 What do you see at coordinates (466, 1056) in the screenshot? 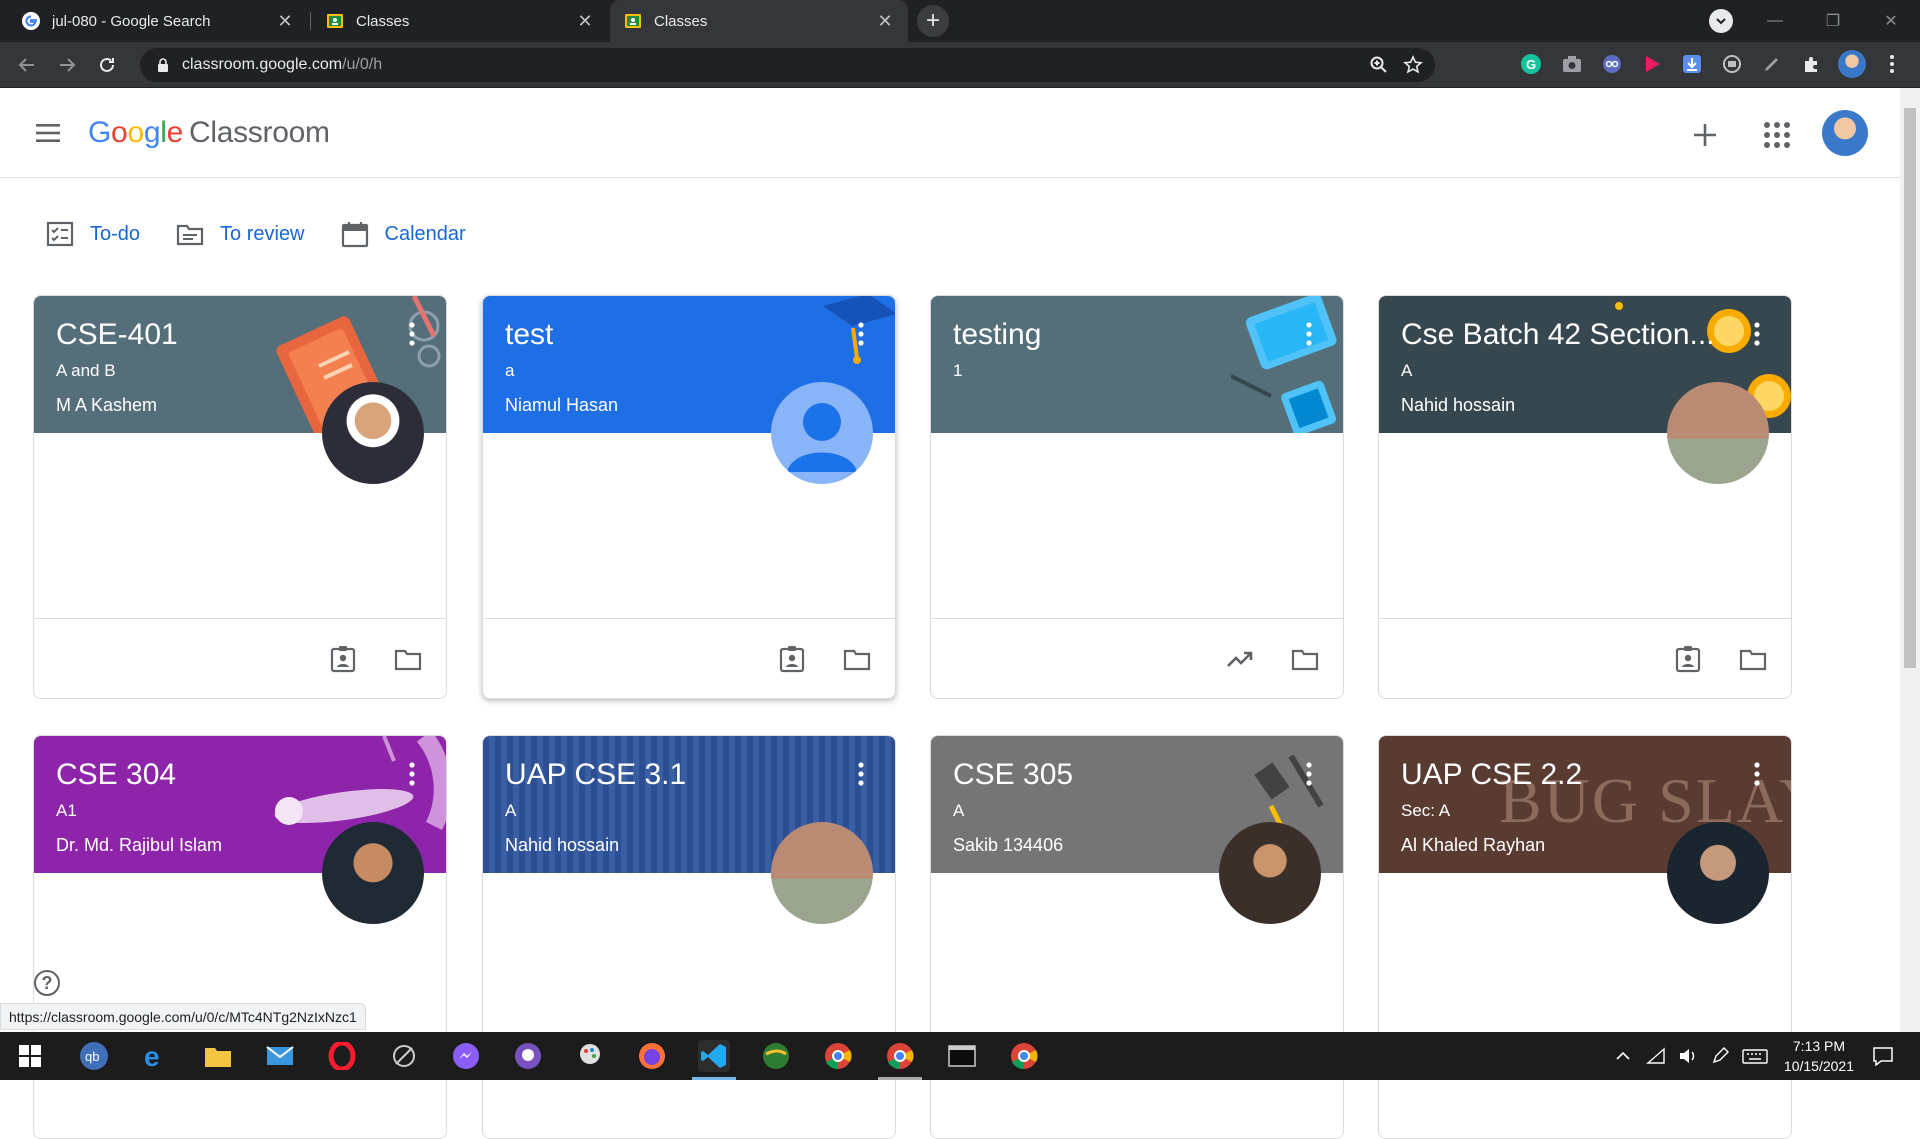
I see `messenger-icon` at bounding box center [466, 1056].